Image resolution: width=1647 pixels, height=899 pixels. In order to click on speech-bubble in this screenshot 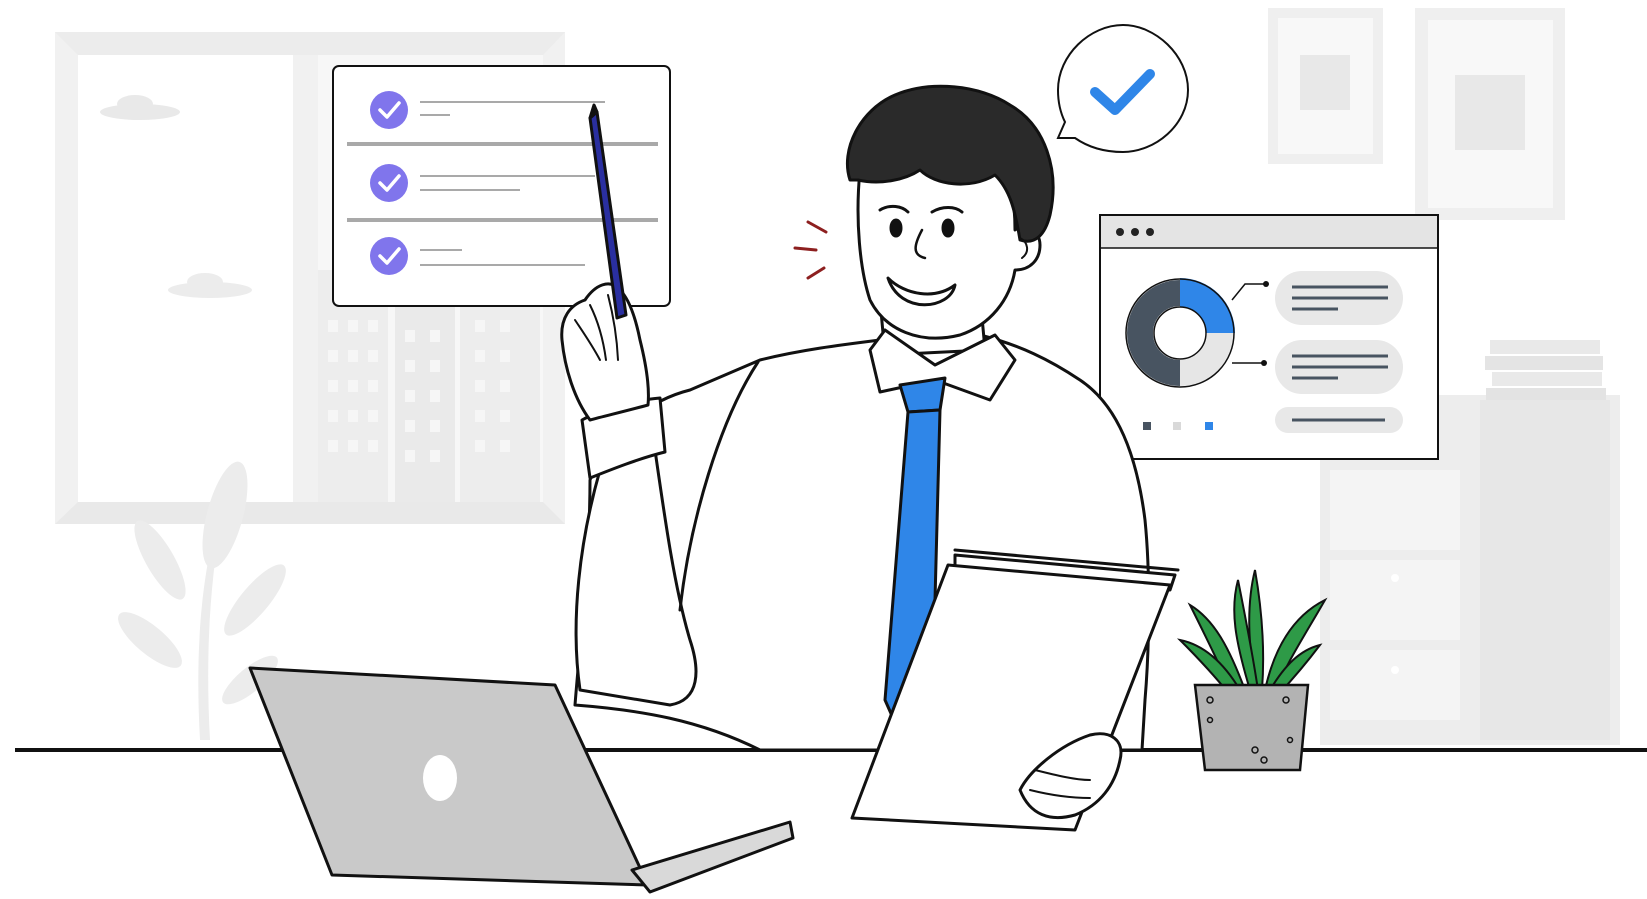, I will do `click(1123, 88)`.